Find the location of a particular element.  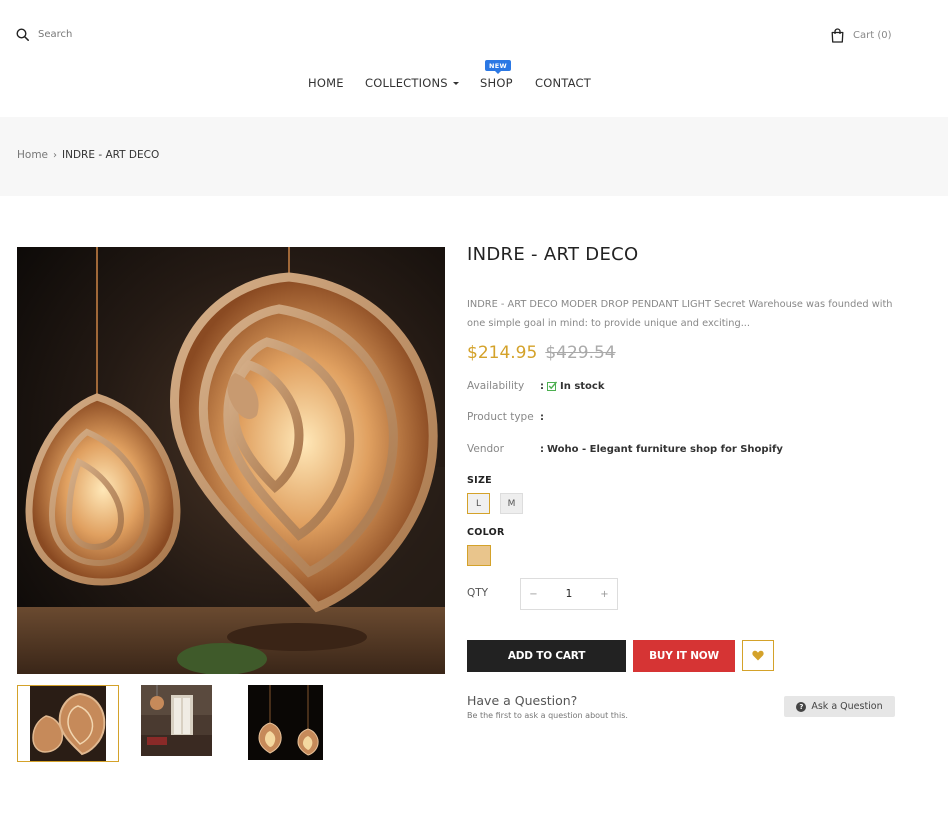

breadcrumb-current: INDRE - ART DECO is located at coordinates (111, 155).